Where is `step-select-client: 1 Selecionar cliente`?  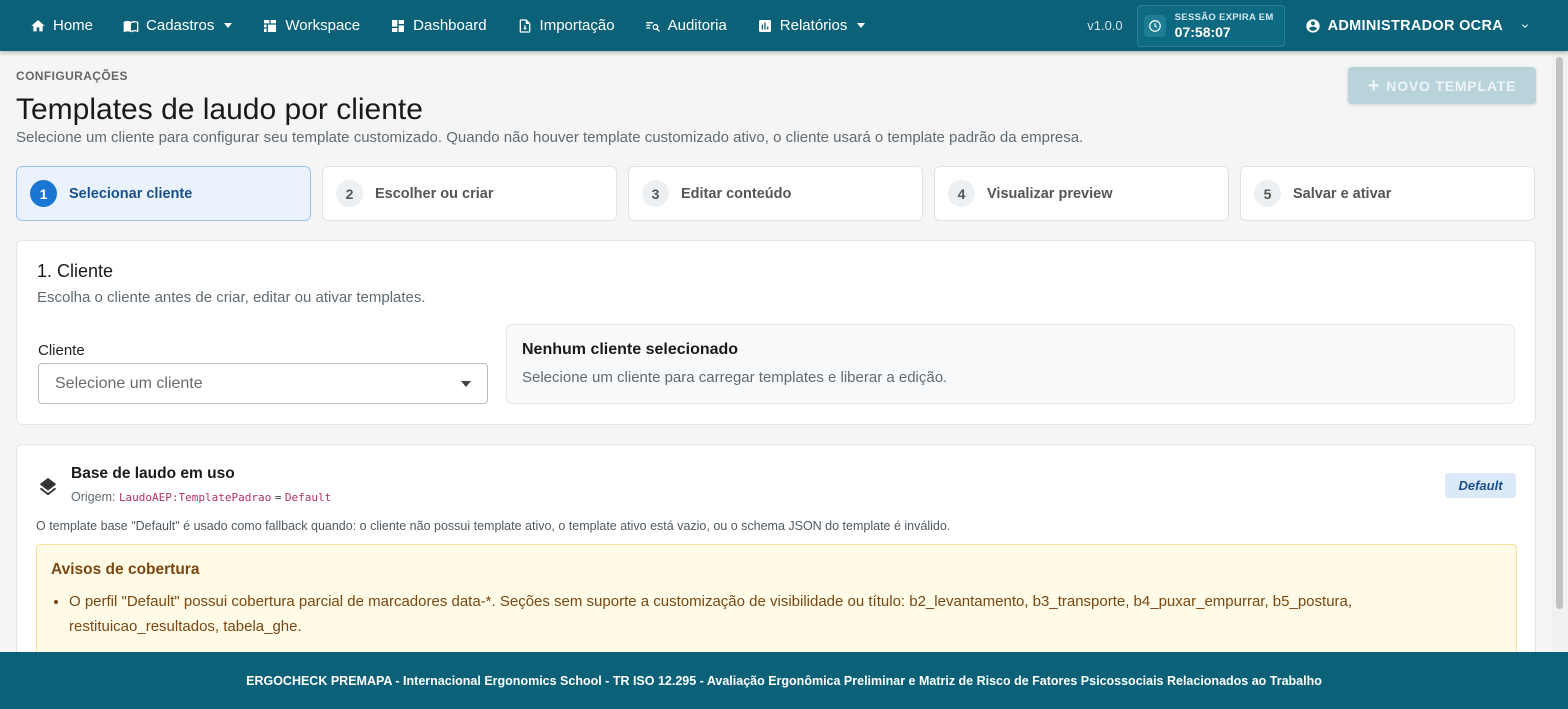
step-select-client: 1 Selecionar cliente is located at coordinates (163, 193).